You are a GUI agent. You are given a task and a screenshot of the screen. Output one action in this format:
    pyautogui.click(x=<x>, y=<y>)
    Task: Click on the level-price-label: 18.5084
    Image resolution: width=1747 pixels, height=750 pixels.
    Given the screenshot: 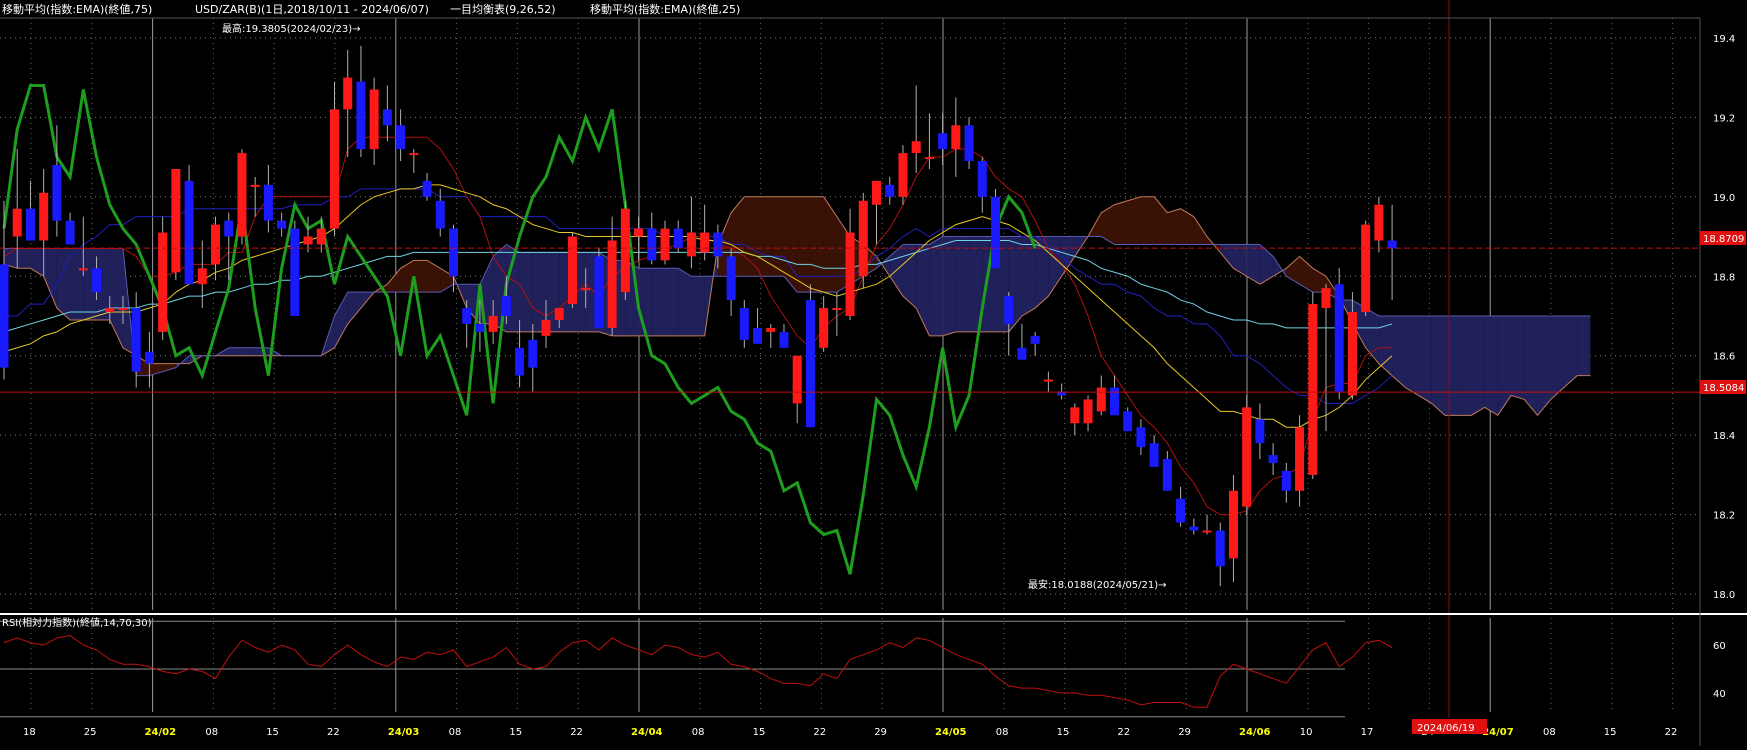 What is the action you would take?
    pyautogui.click(x=1723, y=388)
    